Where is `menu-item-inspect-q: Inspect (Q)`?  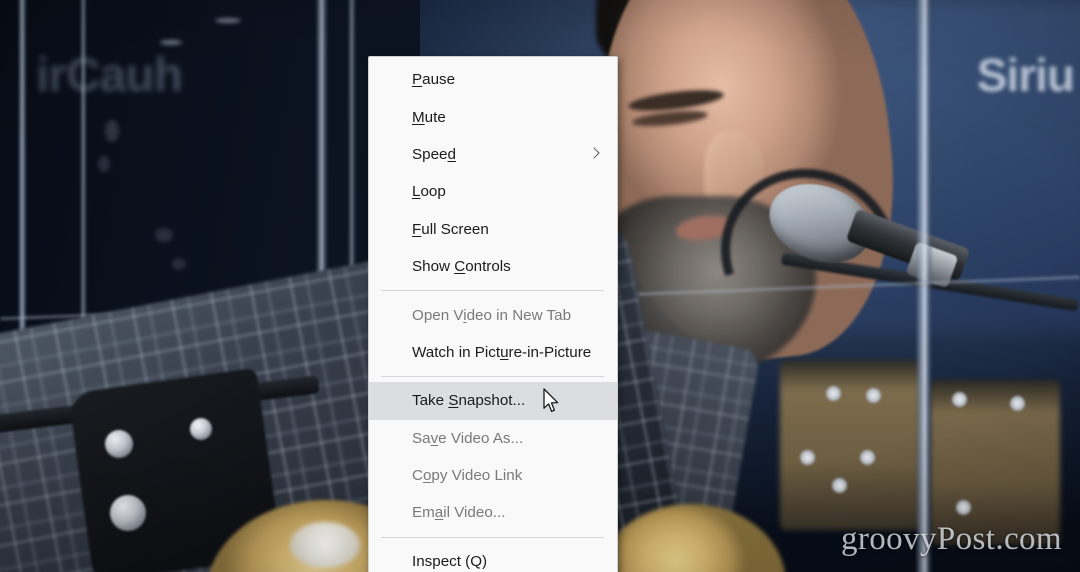
menu-item-inspect-q: Inspect (Q) is located at coordinates (493, 557).